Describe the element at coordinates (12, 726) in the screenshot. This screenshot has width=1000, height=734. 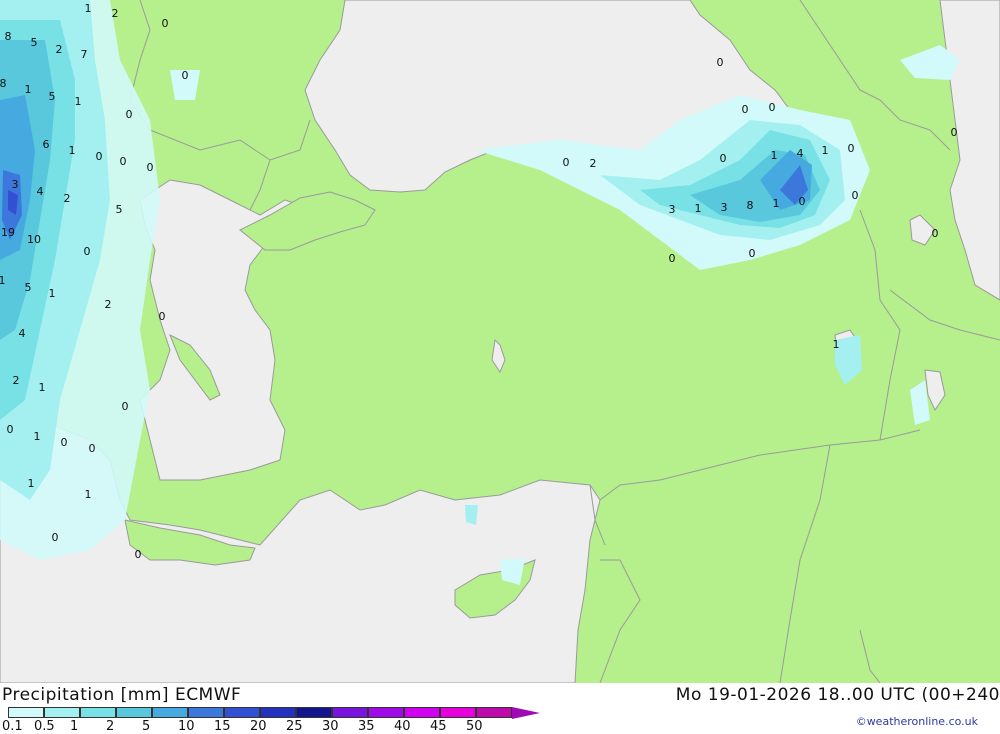
I see `legend-label: 0.1` at that location.